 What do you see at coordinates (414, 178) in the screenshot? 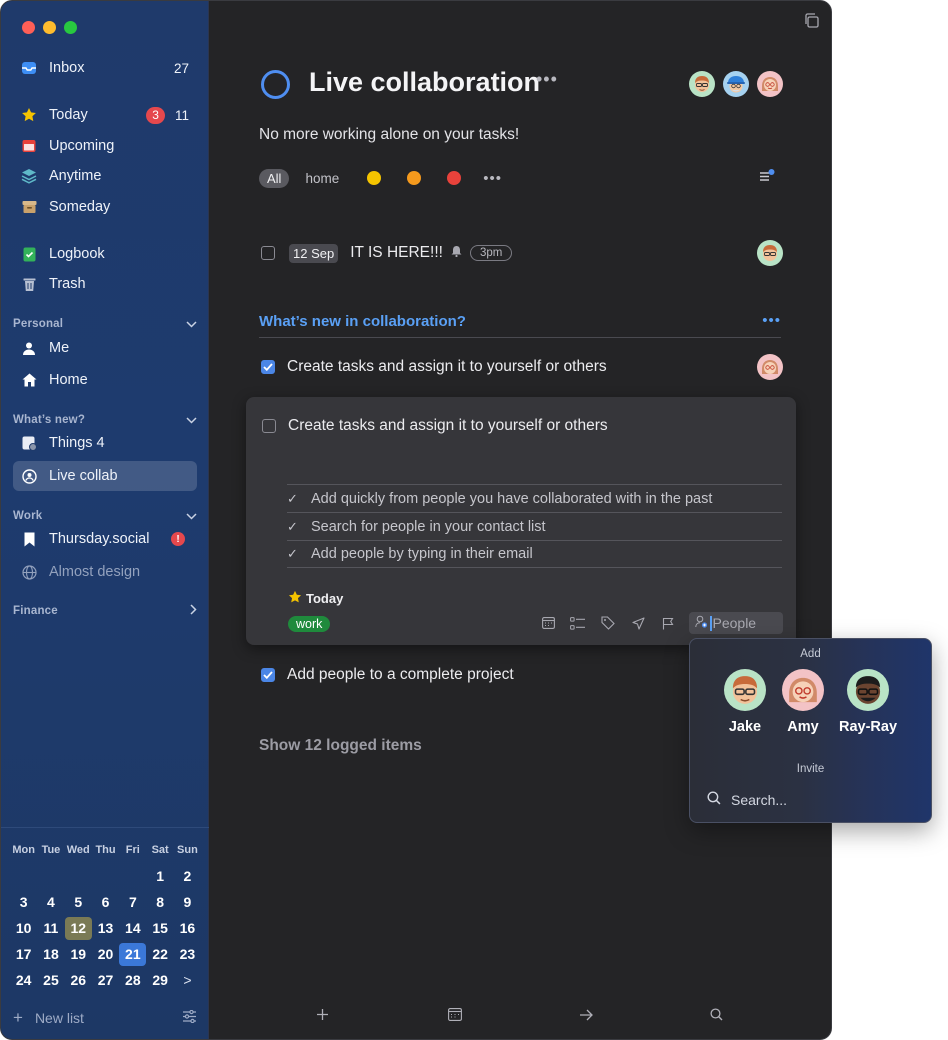
I see `tag-filter-orange` at bounding box center [414, 178].